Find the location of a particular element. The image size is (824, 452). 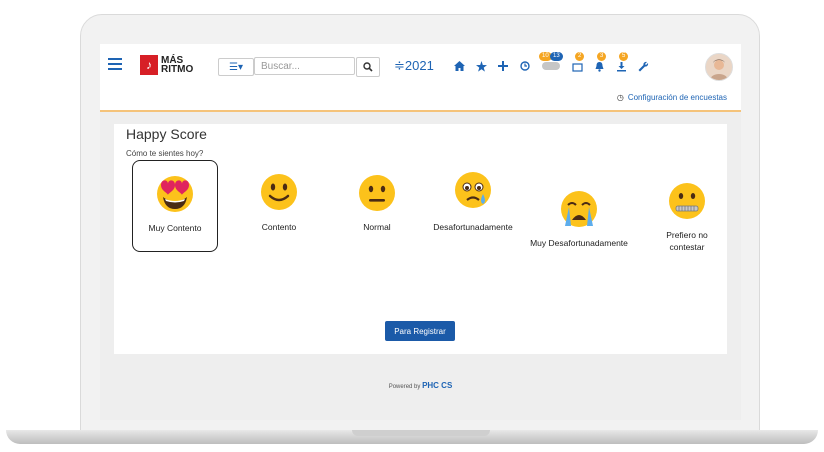

zipper-mouth-emoji-icon is located at coordinates (687, 201).